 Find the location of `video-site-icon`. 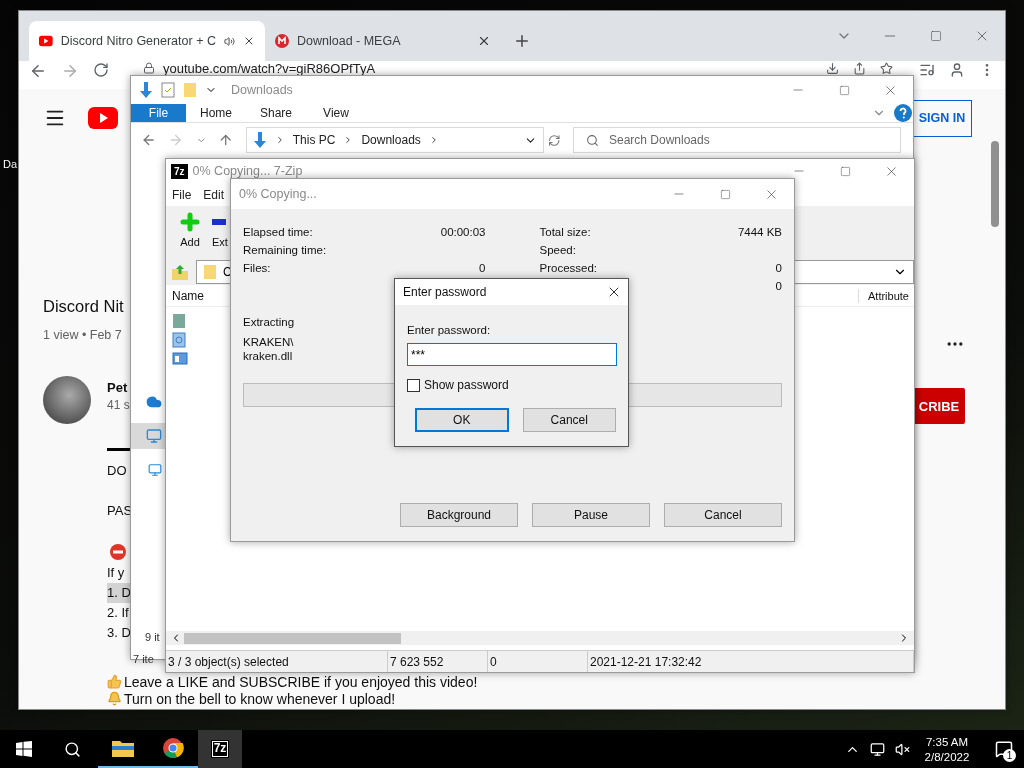

video-site-icon is located at coordinates (46, 41).